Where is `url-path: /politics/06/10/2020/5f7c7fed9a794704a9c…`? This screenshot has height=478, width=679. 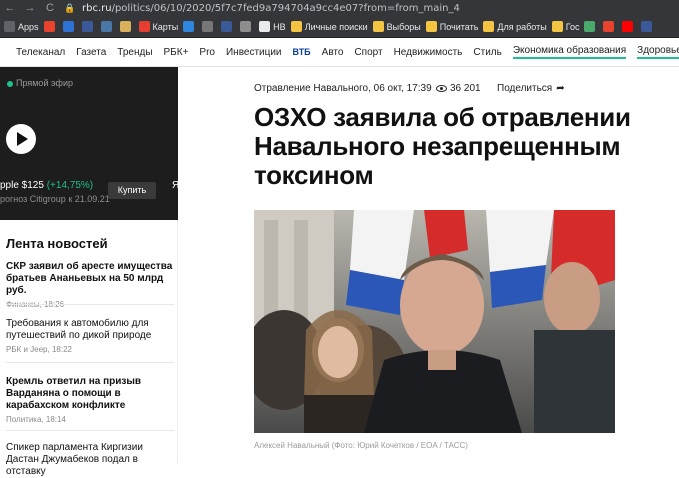 url-path: /politics/06/10/2020/5f7c7fed9a794704a9c… is located at coordinates (285, 8).